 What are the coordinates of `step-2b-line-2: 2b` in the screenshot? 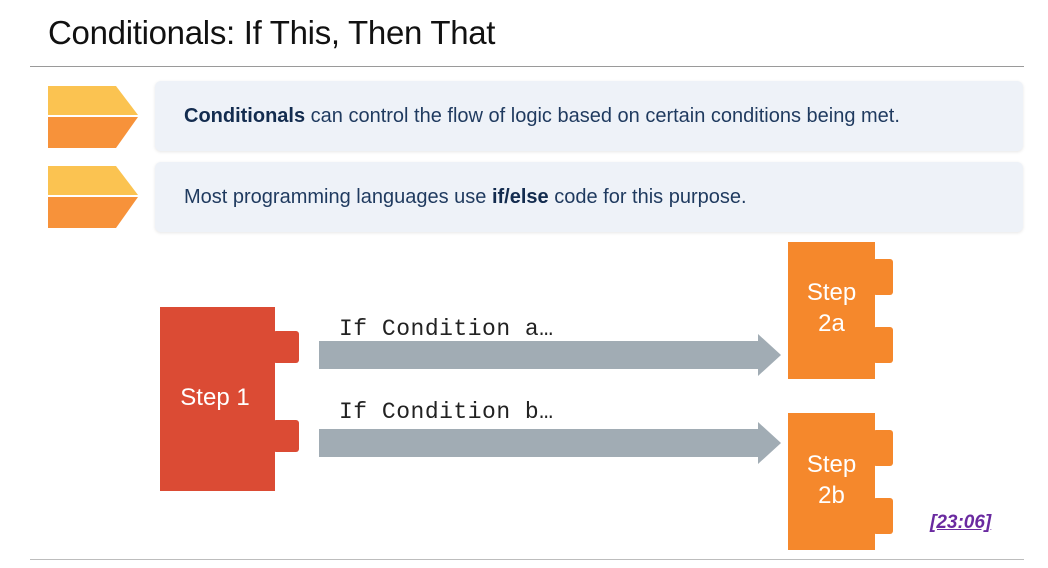 It's located at (831, 495).